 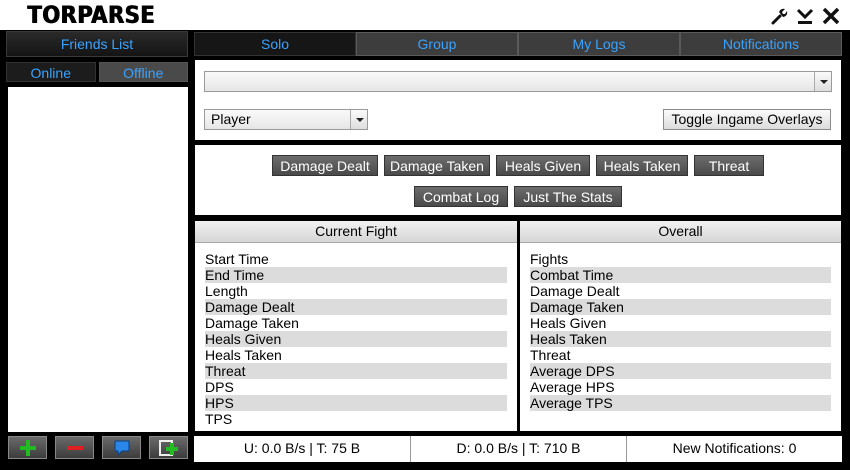 I want to click on chat-button, so click(x=121, y=447).